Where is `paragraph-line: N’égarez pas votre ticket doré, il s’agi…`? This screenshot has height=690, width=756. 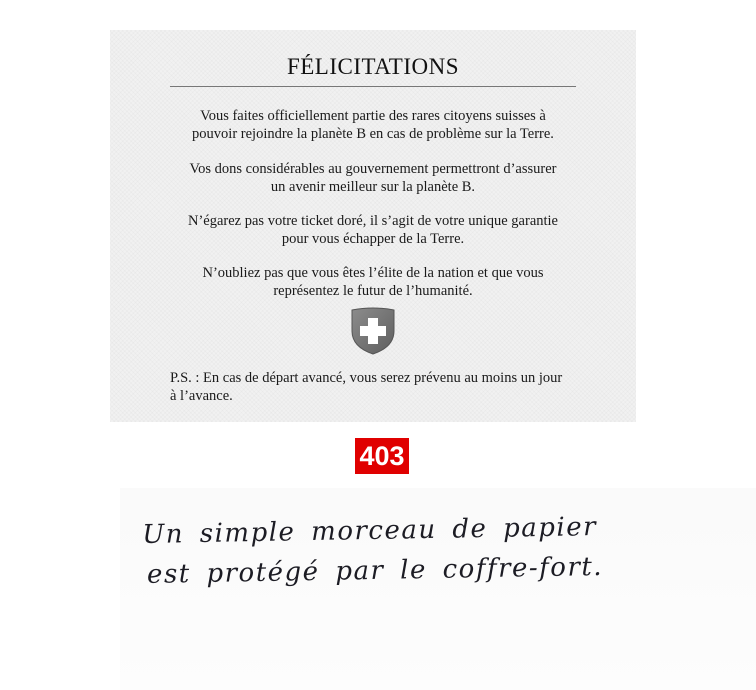
paragraph-line: N’égarez pas votre ticket doré, il s’agi… is located at coordinates (373, 221).